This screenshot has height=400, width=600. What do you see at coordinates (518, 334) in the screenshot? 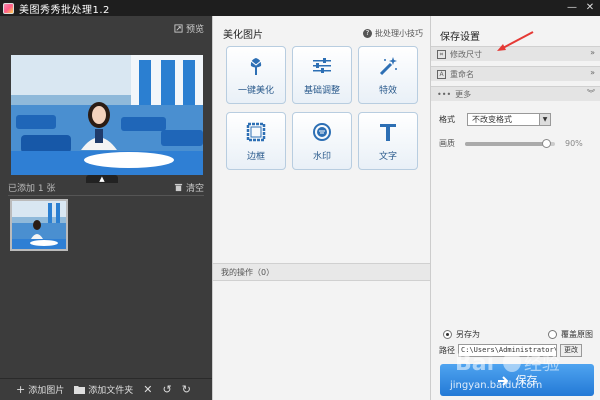
I see `save-mode-row: 另存为 覆盖原图` at bounding box center [518, 334].